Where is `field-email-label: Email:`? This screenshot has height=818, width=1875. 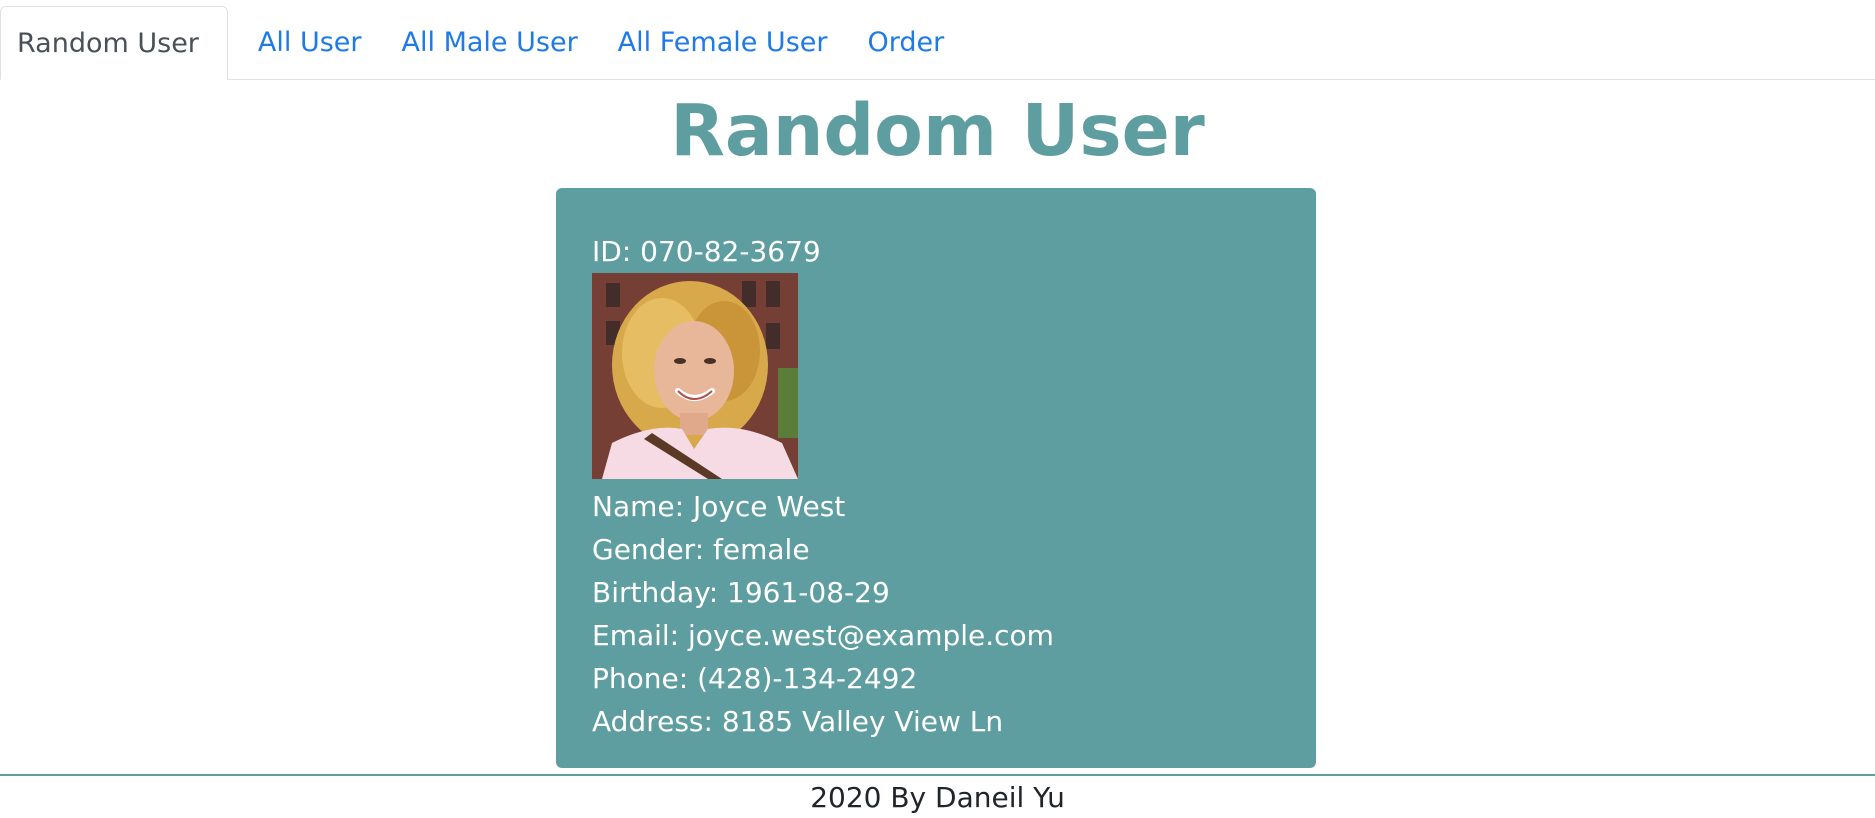 field-email-label: Email: is located at coordinates (636, 635).